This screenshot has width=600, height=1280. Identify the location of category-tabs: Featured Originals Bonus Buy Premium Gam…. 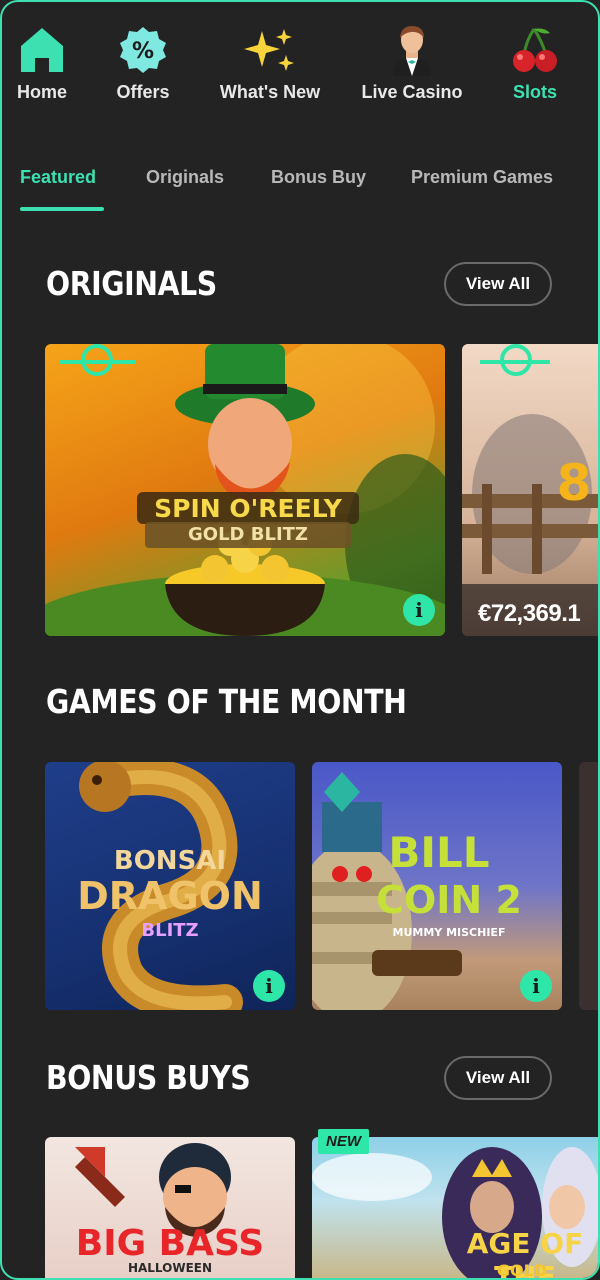
(300, 192).